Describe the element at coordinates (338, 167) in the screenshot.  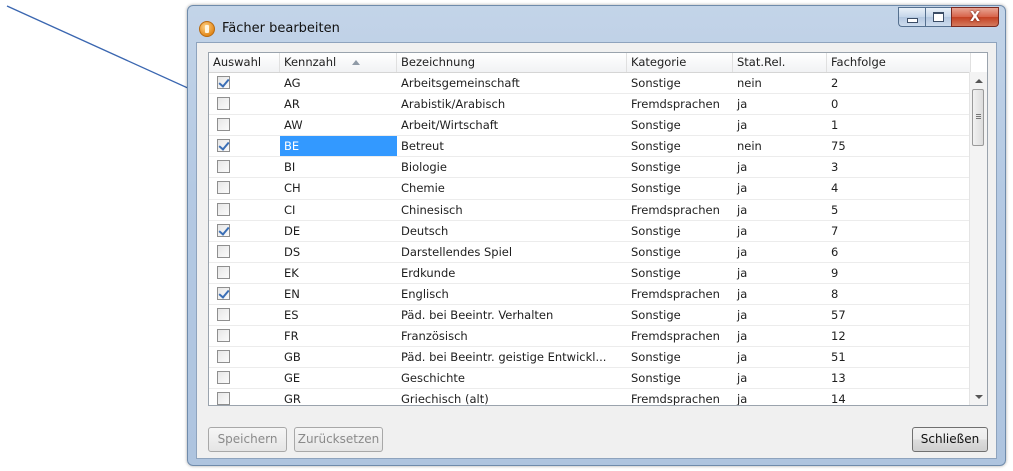
I see `code-cell: BI` at that location.